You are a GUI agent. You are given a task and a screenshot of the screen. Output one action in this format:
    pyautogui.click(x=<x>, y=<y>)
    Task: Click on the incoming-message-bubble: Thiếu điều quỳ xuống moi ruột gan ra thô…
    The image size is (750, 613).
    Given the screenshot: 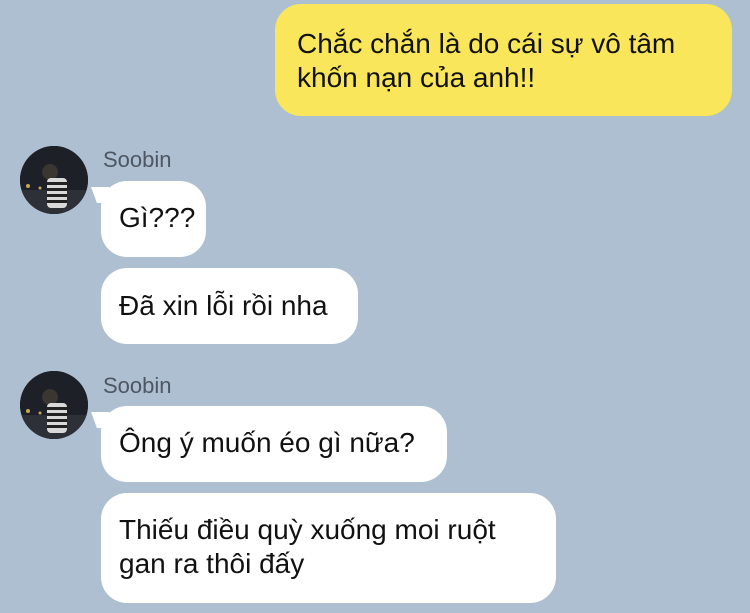 What is the action you would take?
    pyautogui.click(x=328, y=548)
    